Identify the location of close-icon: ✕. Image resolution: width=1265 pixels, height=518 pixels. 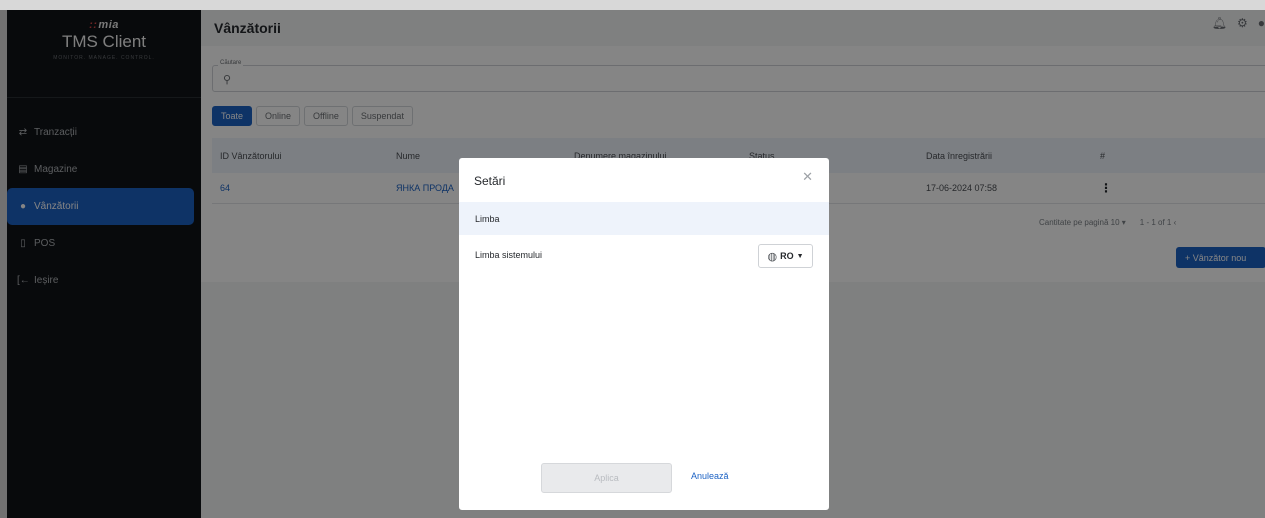
(807, 177).